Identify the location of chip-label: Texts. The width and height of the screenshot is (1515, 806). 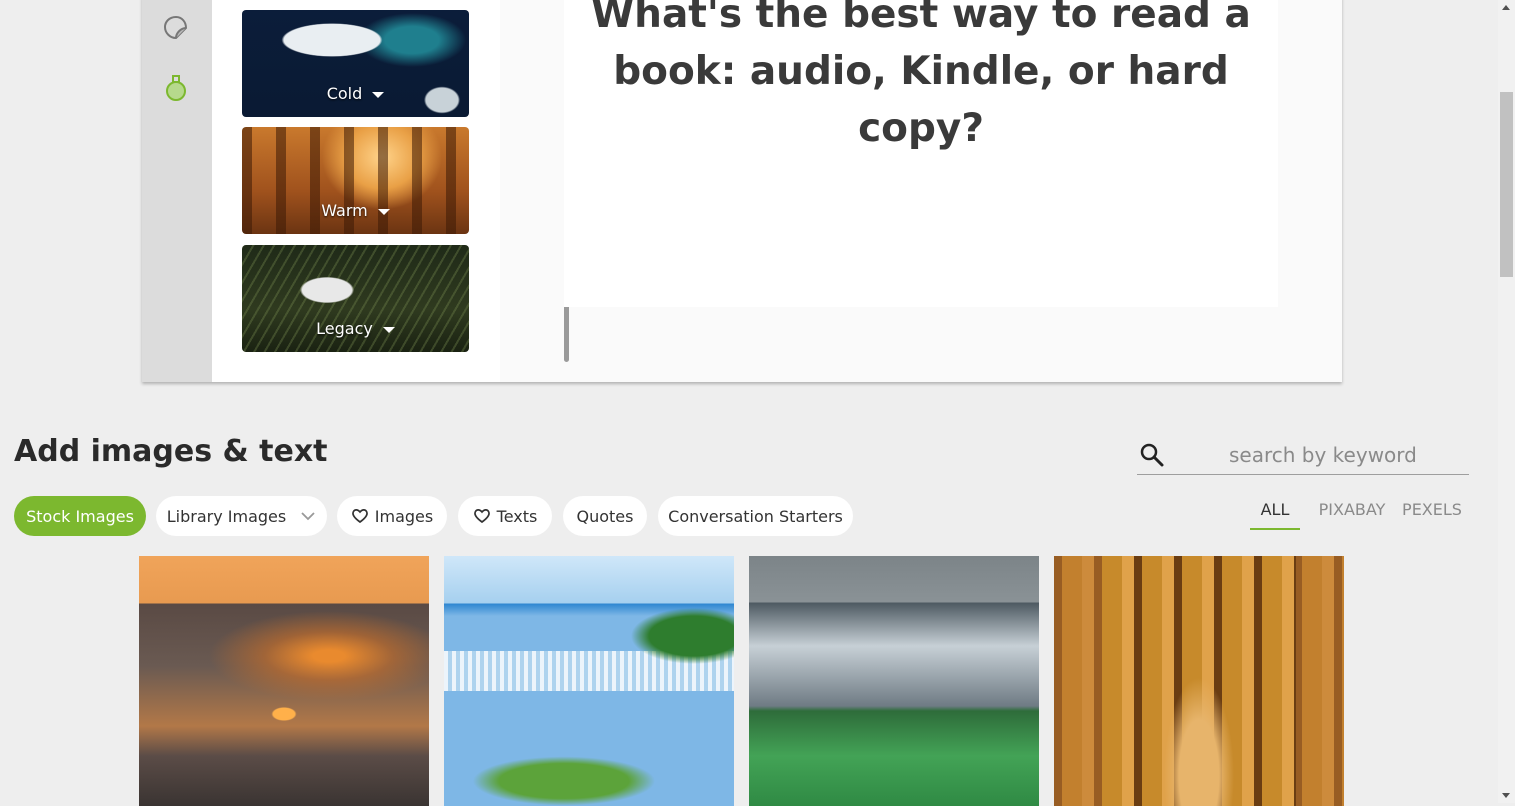
(517, 516).